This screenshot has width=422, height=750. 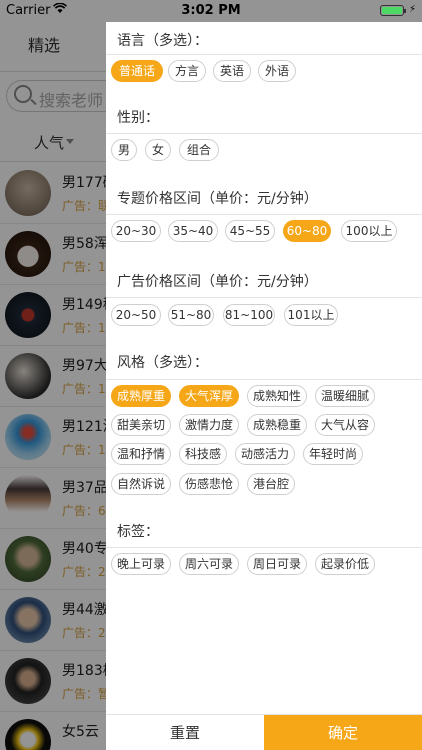 I want to click on chip-topic-price-5: 100以上, so click(x=369, y=231).